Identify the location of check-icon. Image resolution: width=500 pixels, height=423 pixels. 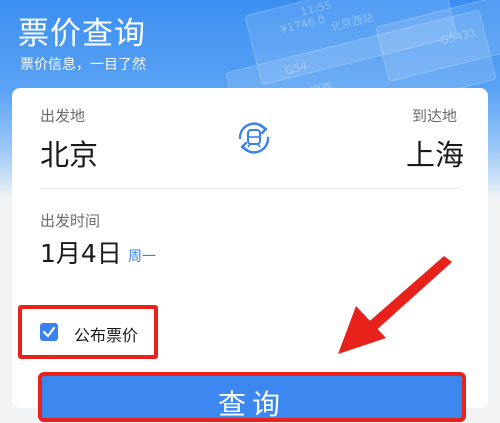
(49, 332).